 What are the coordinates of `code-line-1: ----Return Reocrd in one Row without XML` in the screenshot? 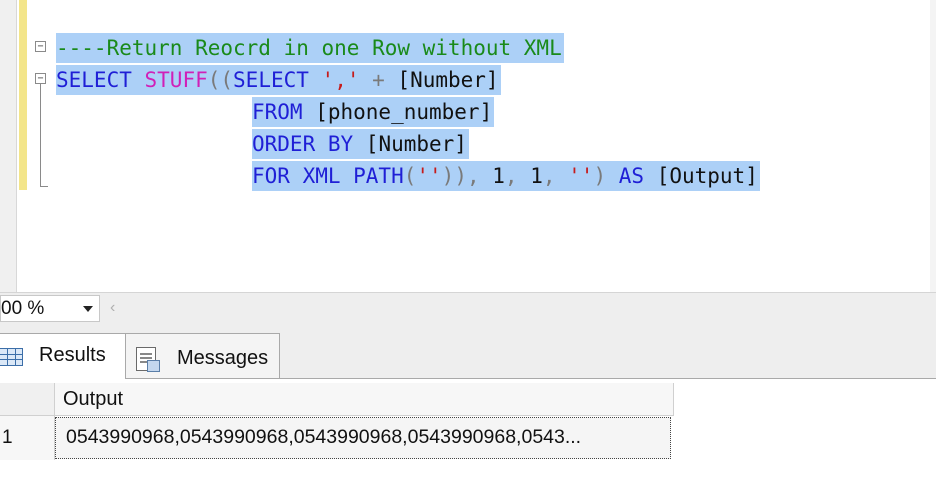 It's located at (310, 48).